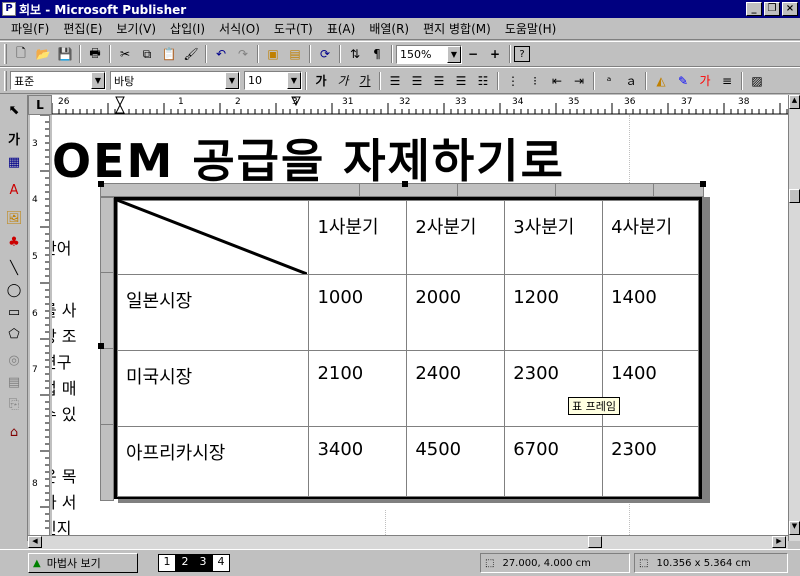 This screenshot has width=800, height=576. Describe the element at coordinates (295, 54) in the screenshot. I see `send-back-icon: ▤` at that location.